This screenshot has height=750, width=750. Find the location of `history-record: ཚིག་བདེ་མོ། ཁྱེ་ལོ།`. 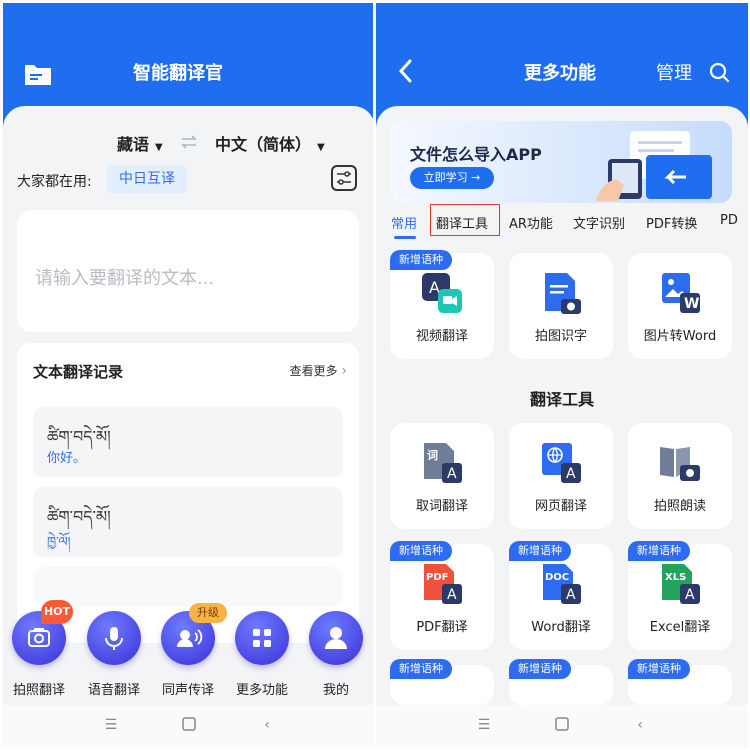

history-record: ཚིག་བདེ་མོ། ཁྱེ་ལོ། is located at coordinates (188, 522).